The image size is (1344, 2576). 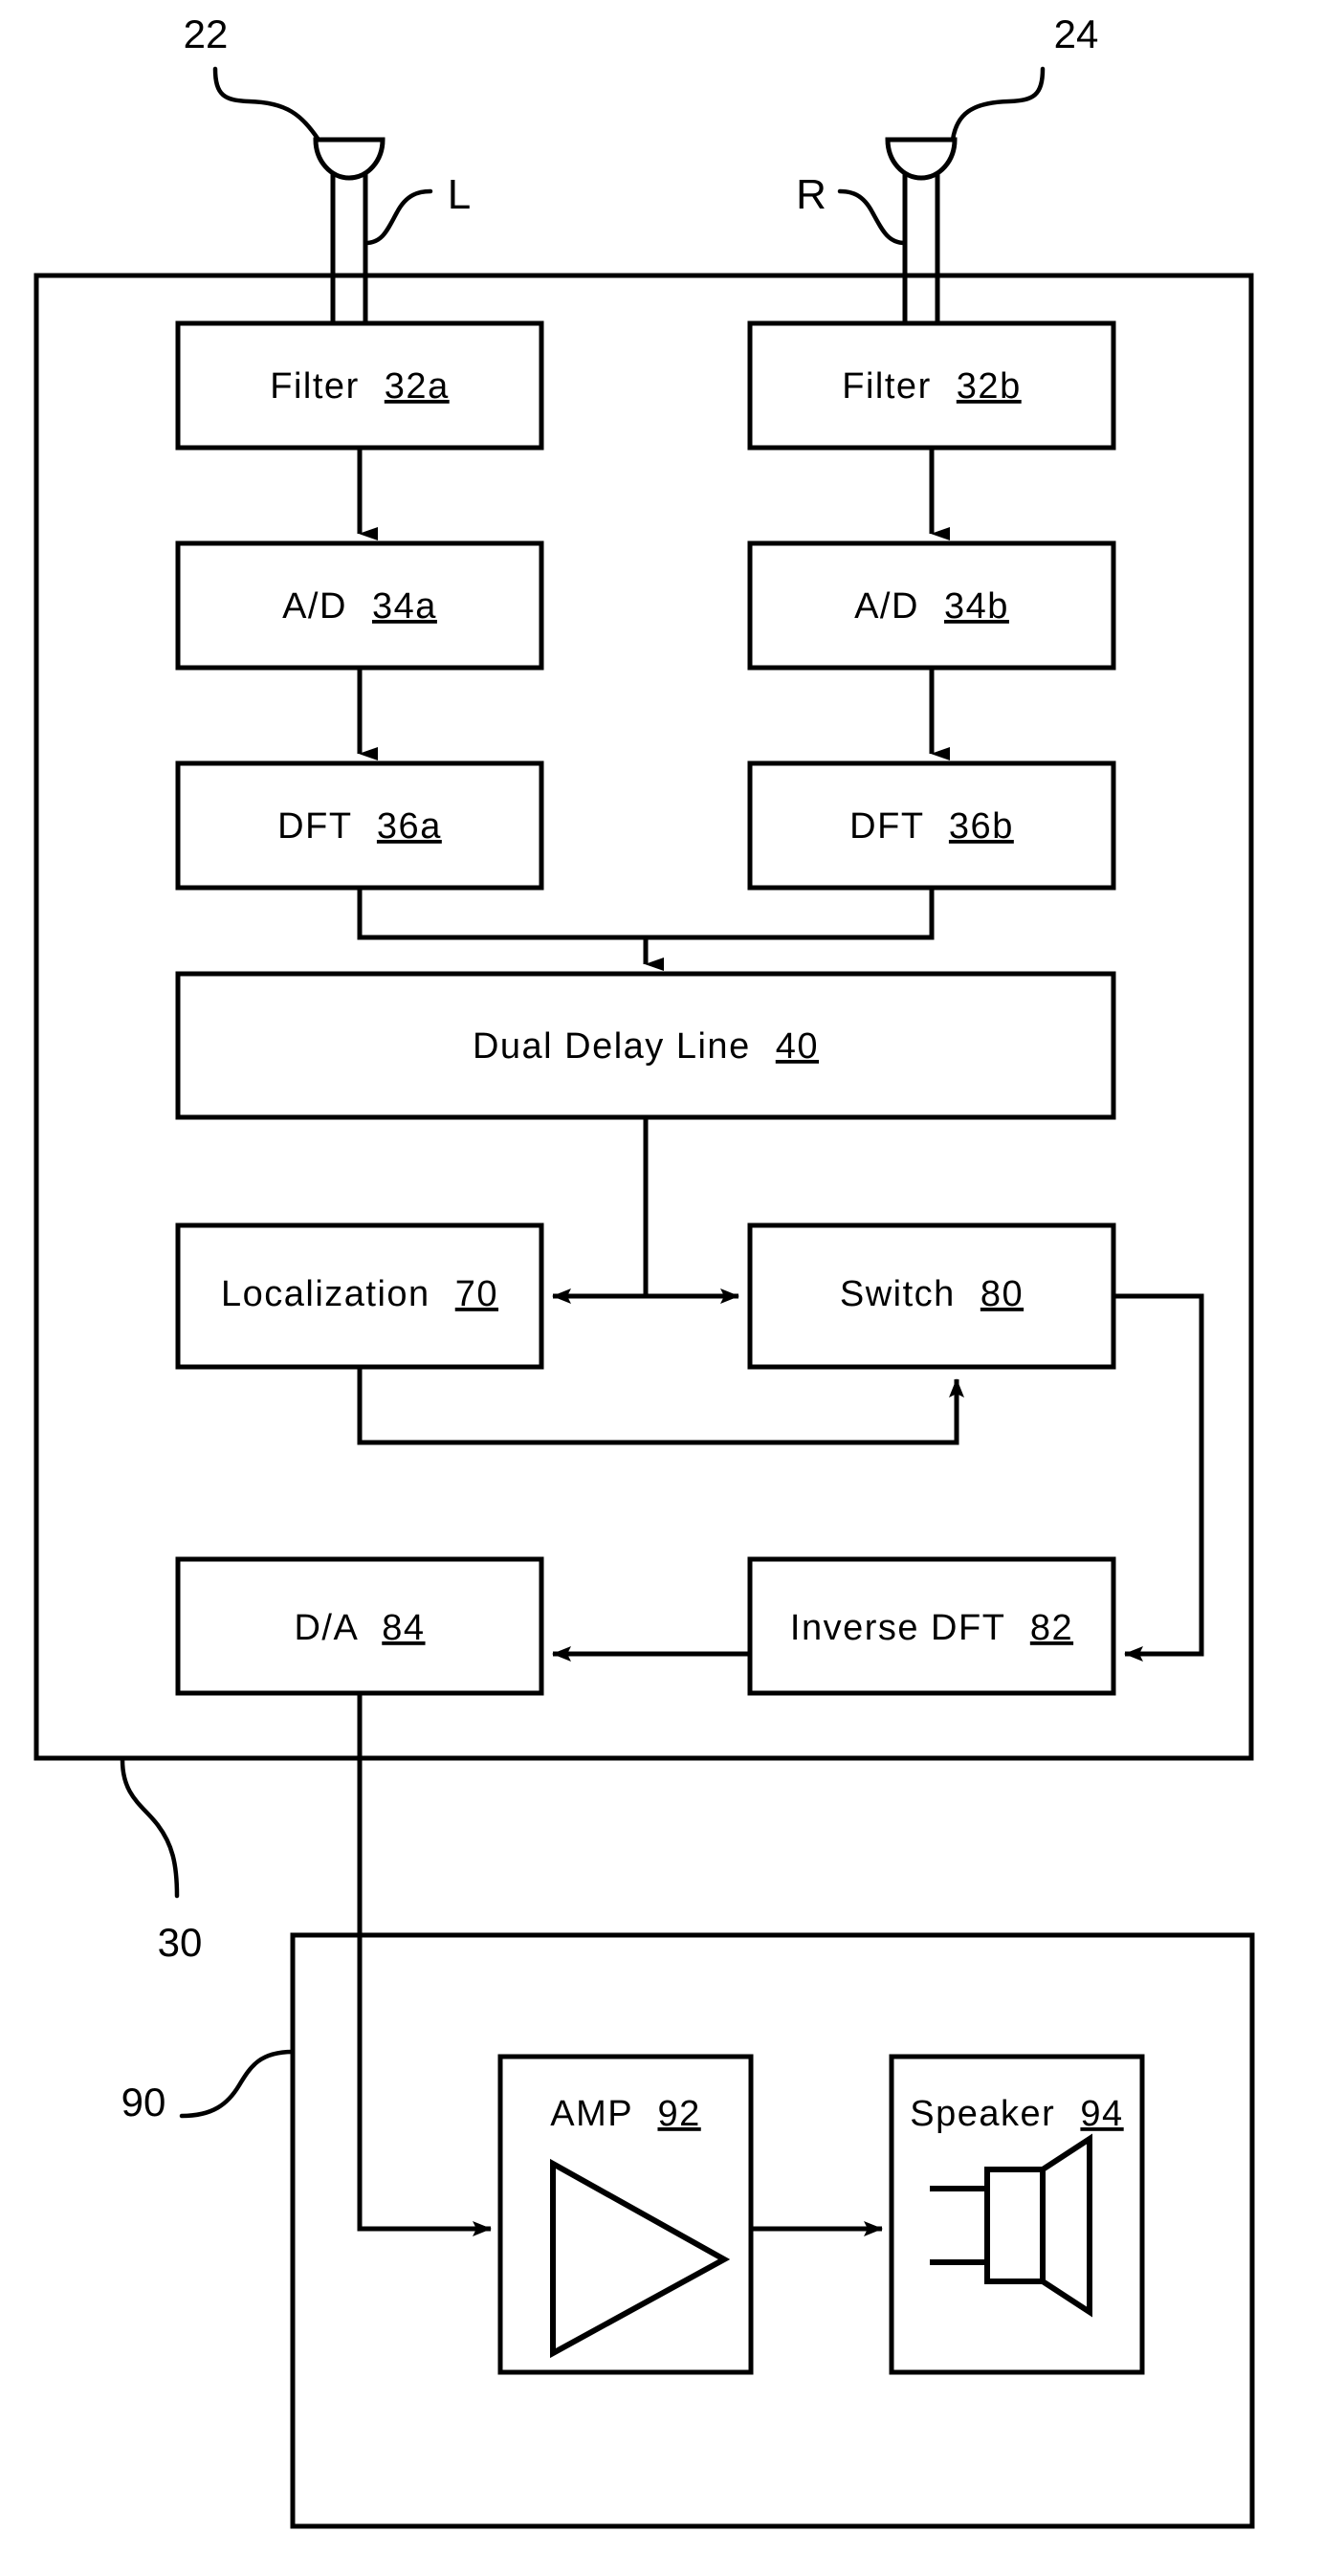 I want to click on block-filter-32a: Filter 32a, so click(x=359, y=385).